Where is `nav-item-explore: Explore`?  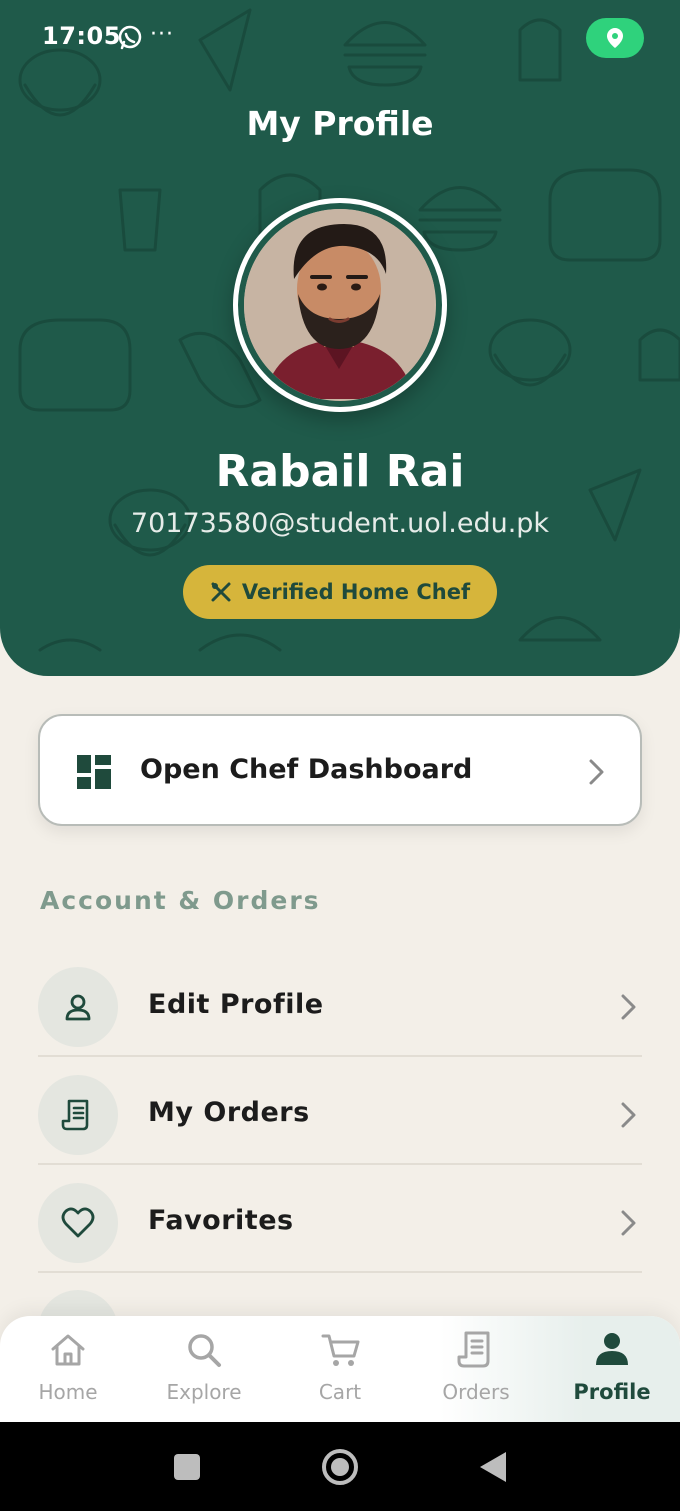 nav-item-explore: Explore is located at coordinates (204, 1372).